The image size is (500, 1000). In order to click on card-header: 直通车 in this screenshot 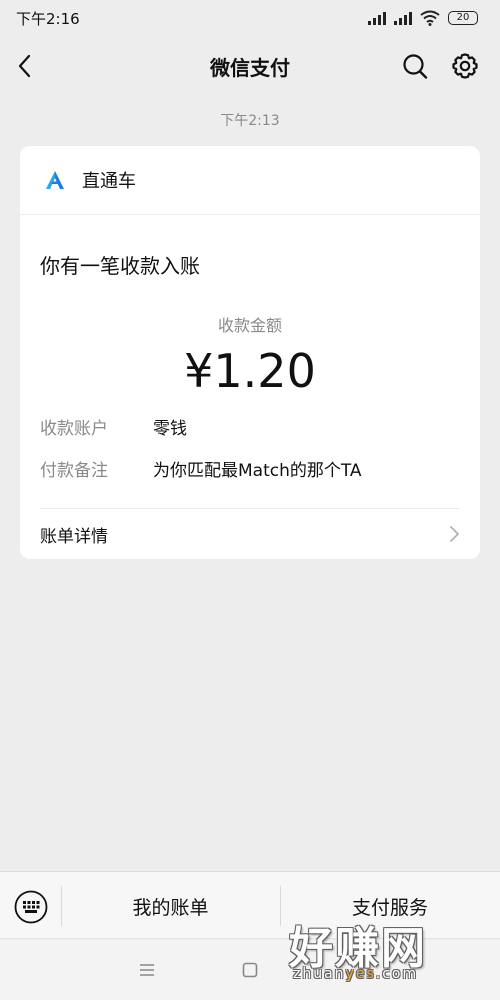, I will do `click(250, 180)`.